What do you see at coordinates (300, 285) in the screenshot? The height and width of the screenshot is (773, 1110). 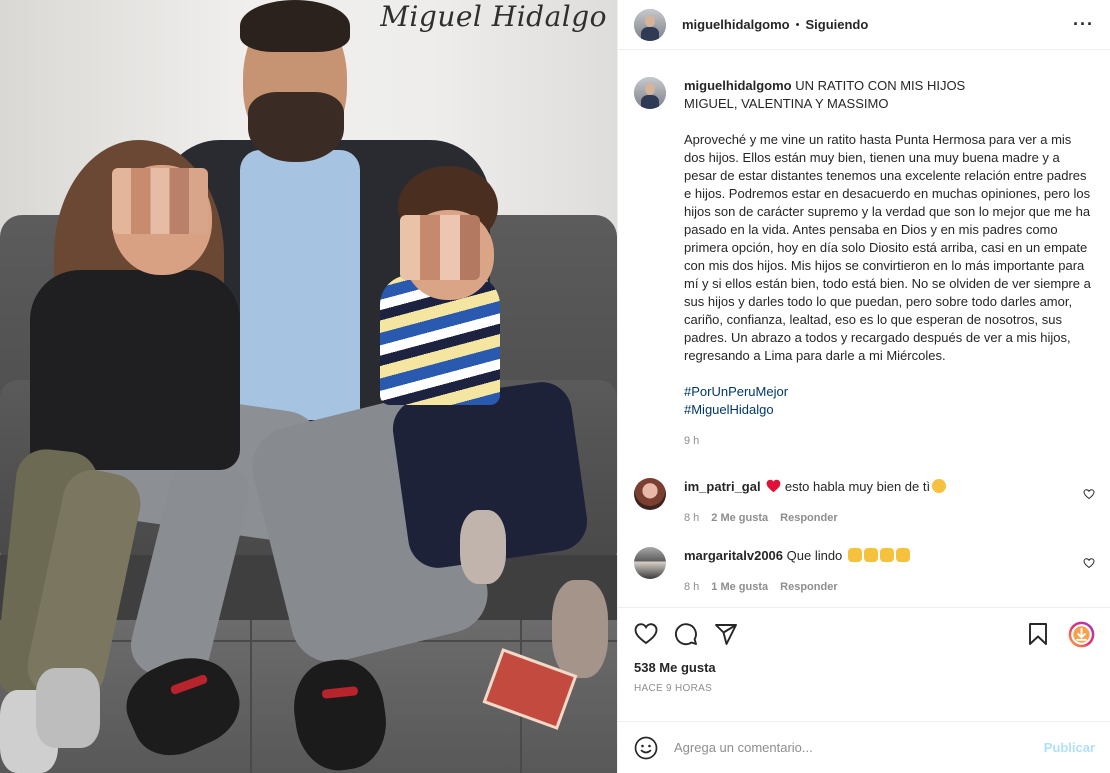 I see `photo-man-shirt` at bounding box center [300, 285].